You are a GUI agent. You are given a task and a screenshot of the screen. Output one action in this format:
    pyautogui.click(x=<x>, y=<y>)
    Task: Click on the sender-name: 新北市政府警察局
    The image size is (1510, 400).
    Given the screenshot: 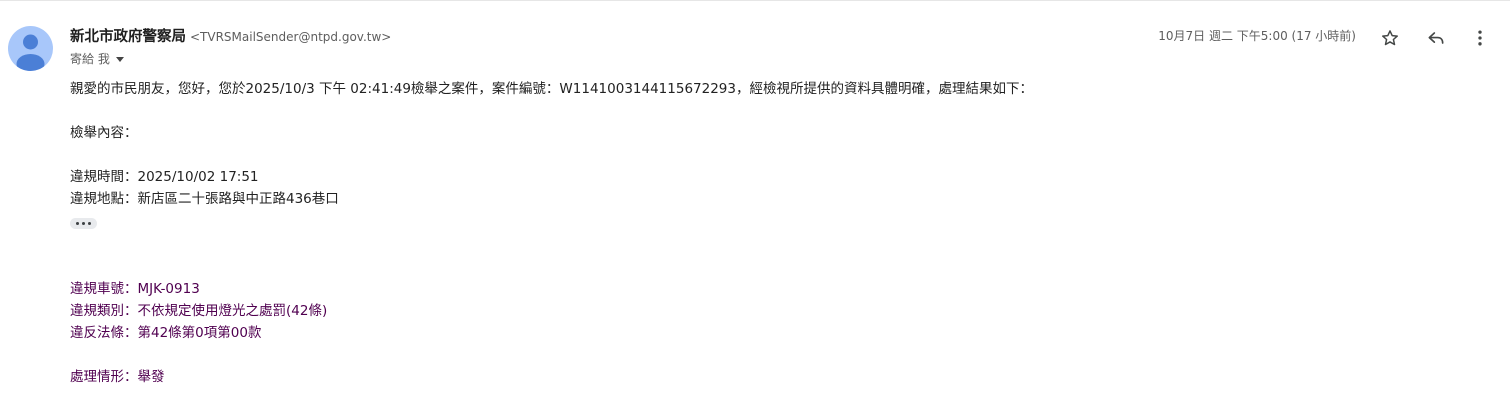 What is the action you would take?
    pyautogui.click(x=128, y=37)
    